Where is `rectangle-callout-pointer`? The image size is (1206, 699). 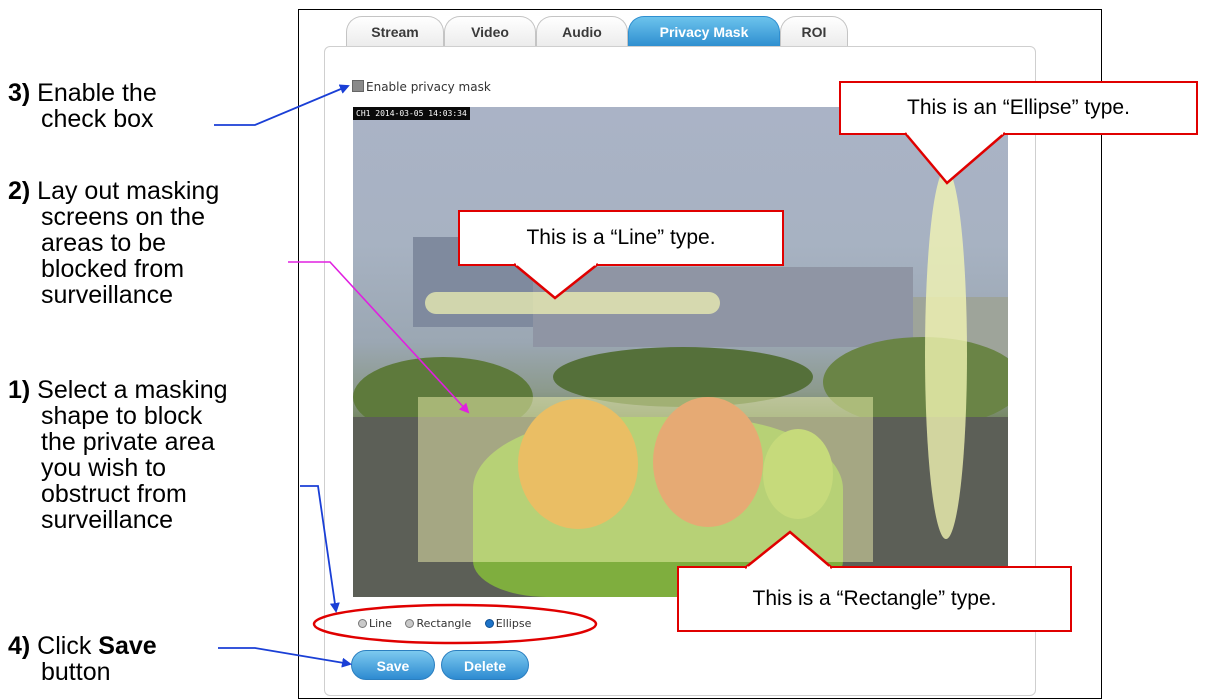
rectangle-callout-pointer is located at coordinates (788, 549).